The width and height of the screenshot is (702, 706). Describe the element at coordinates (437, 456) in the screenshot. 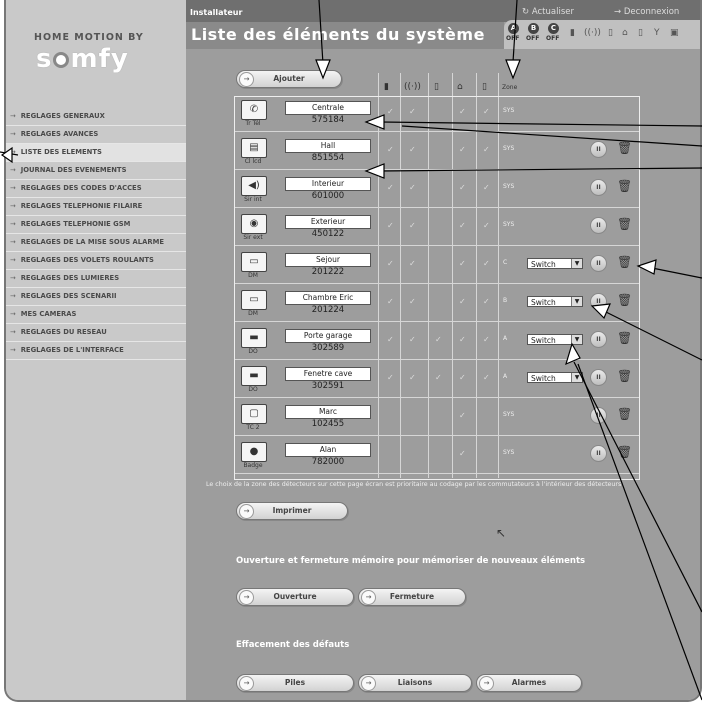

I see `device-row: ● Badge Alan 782000 ✓ SYS II 🗑` at that location.